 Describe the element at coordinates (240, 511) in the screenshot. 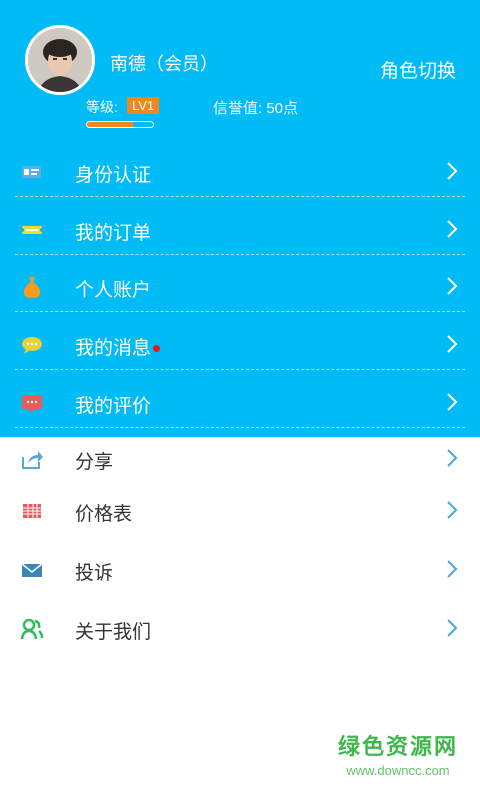

I see `menu-item-price-table: 价格表` at that location.